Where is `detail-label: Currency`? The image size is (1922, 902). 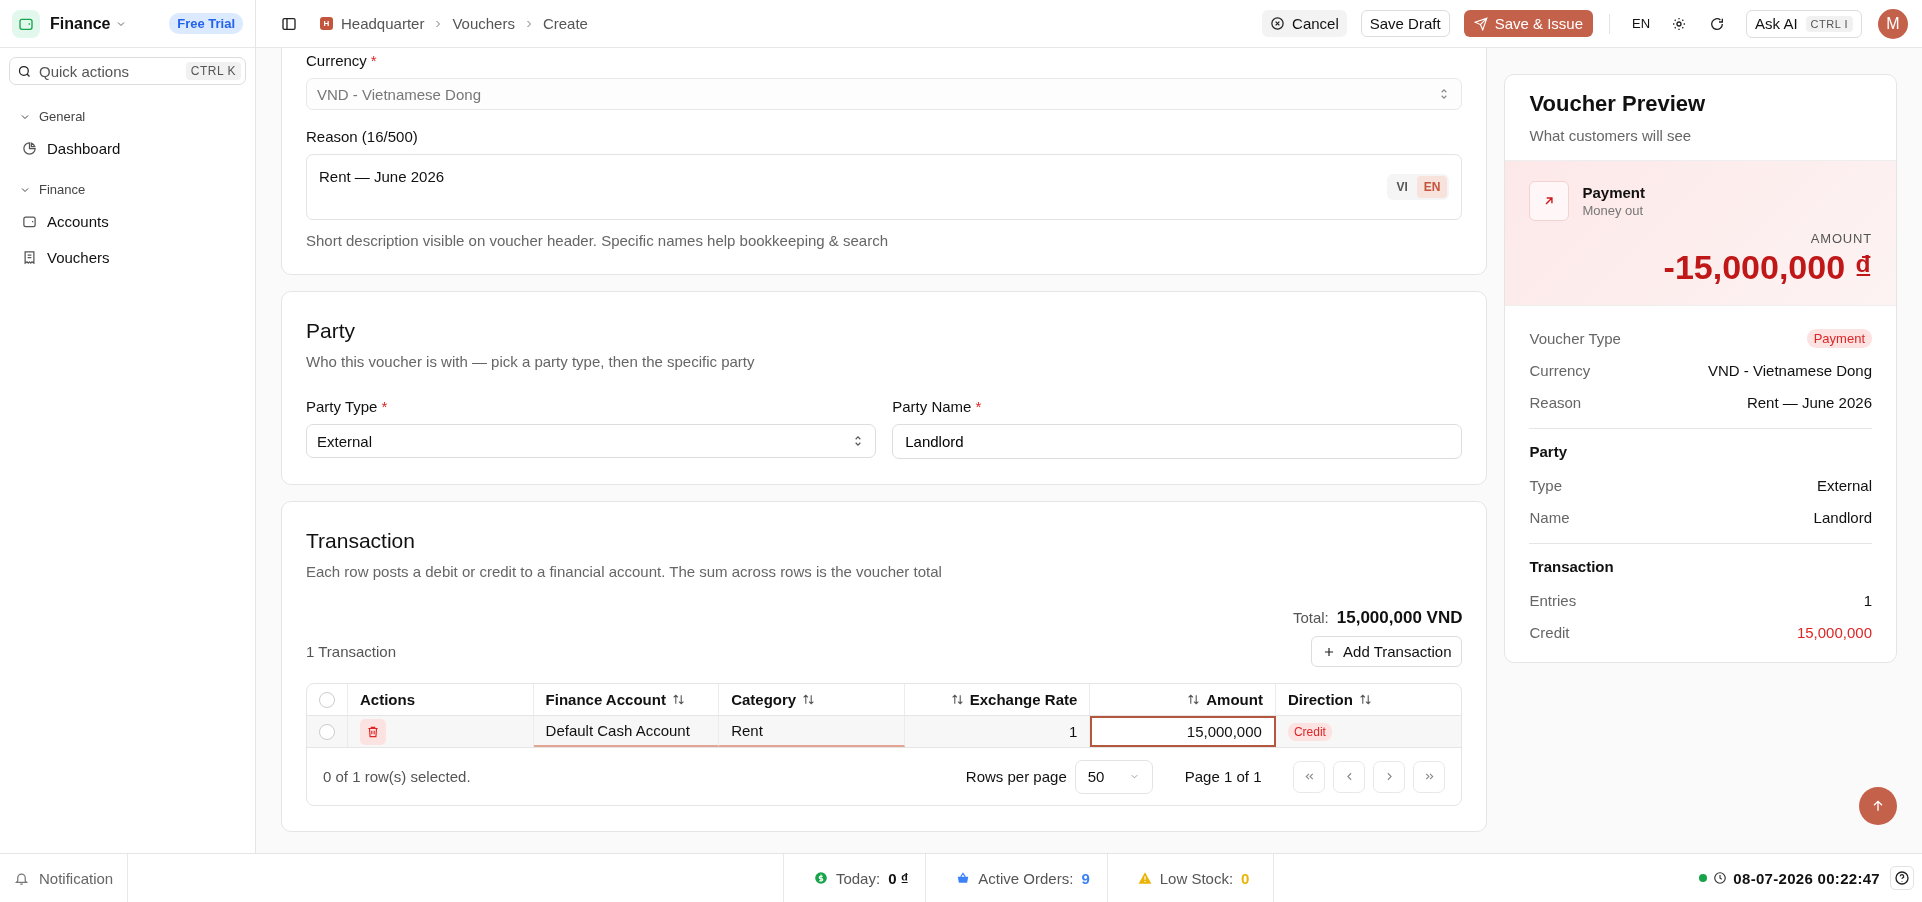
detail-label: Currency is located at coordinates (1560, 370).